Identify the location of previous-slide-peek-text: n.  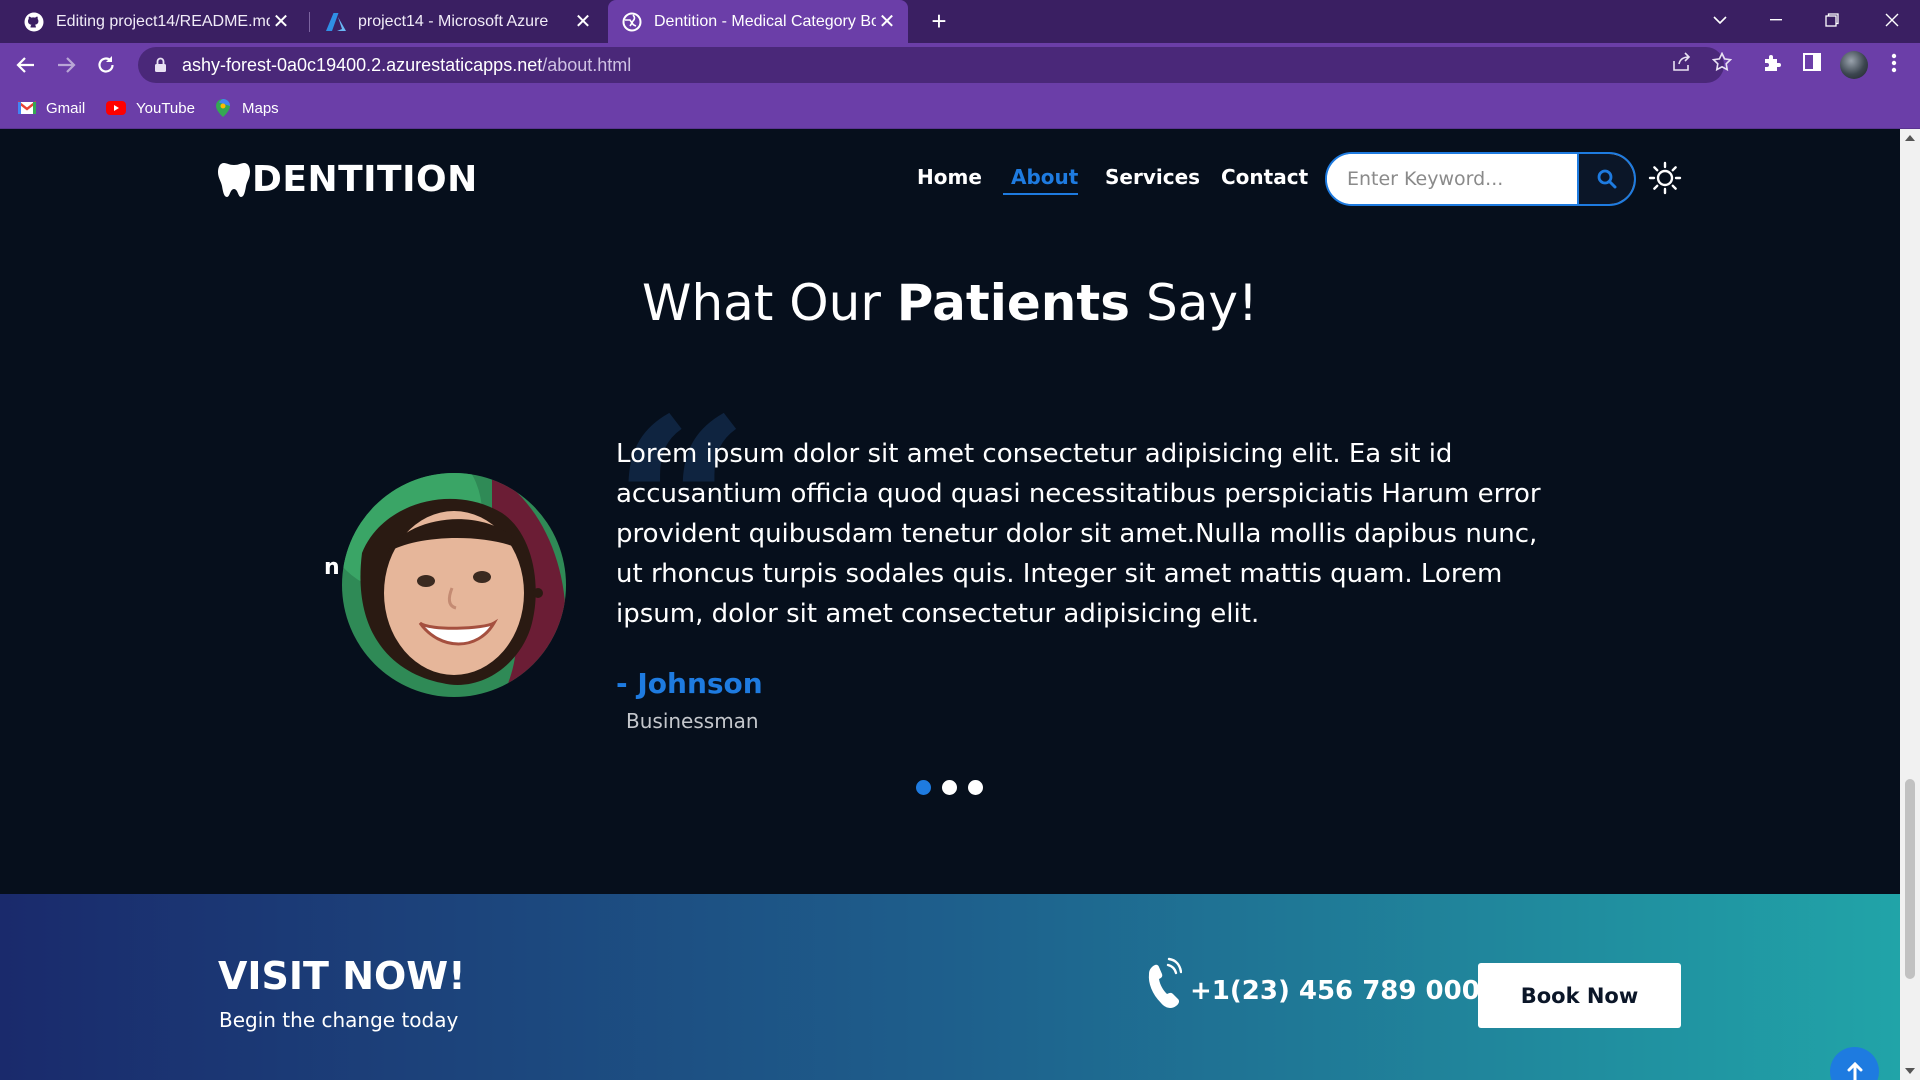
(332, 567).